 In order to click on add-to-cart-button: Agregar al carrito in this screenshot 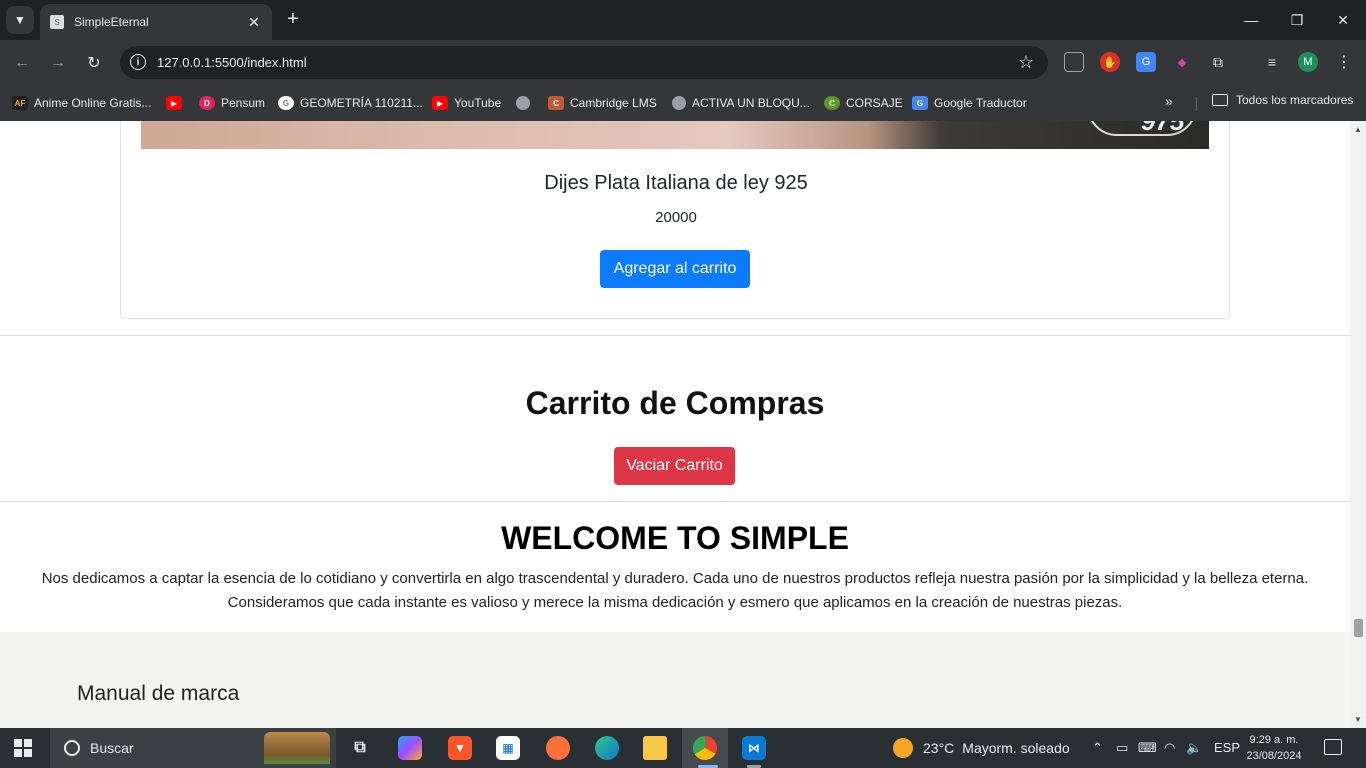, I will do `click(675, 269)`.